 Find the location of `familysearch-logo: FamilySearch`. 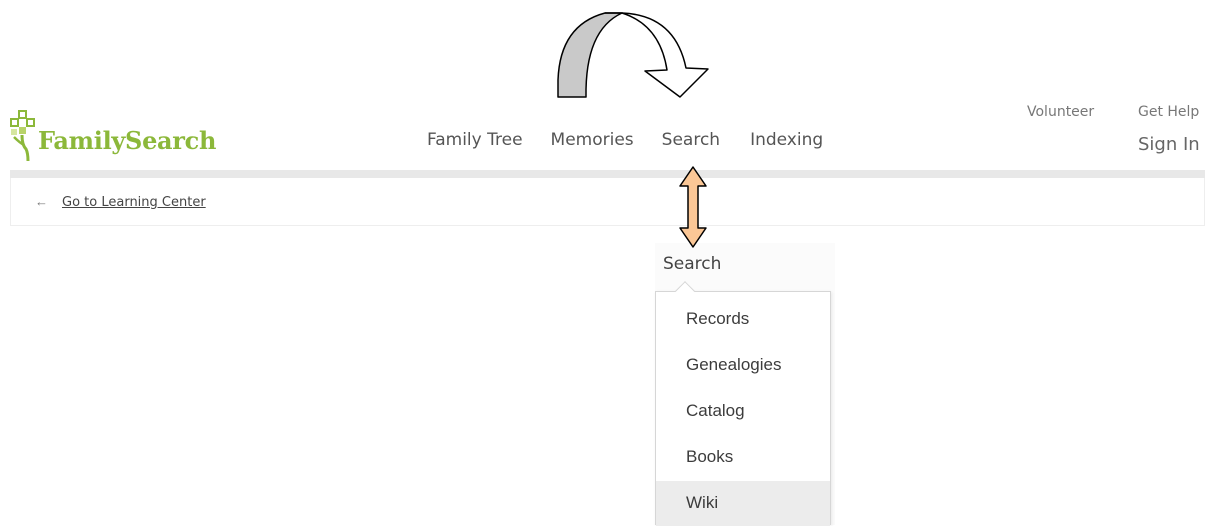

familysearch-logo: FamilySearch is located at coordinates (113, 135).